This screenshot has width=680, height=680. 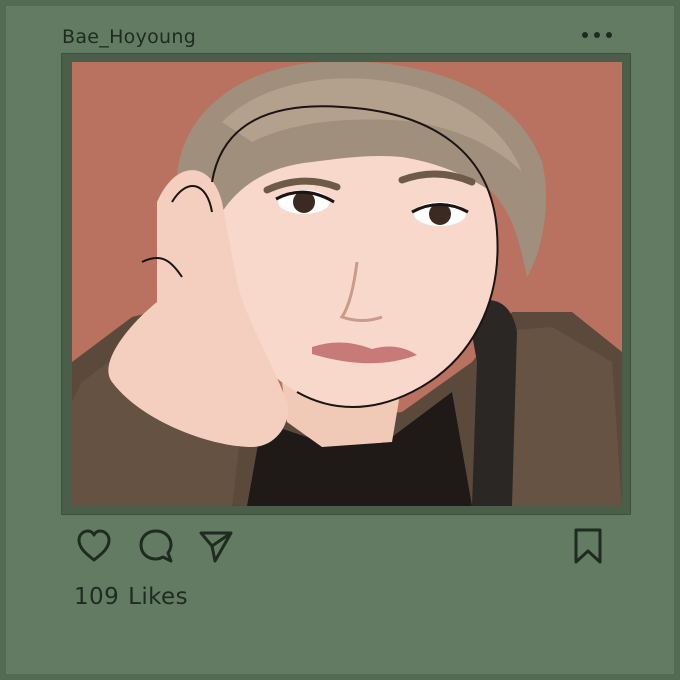 What do you see at coordinates (588, 546) in the screenshot?
I see `bookmark-icon` at bounding box center [588, 546].